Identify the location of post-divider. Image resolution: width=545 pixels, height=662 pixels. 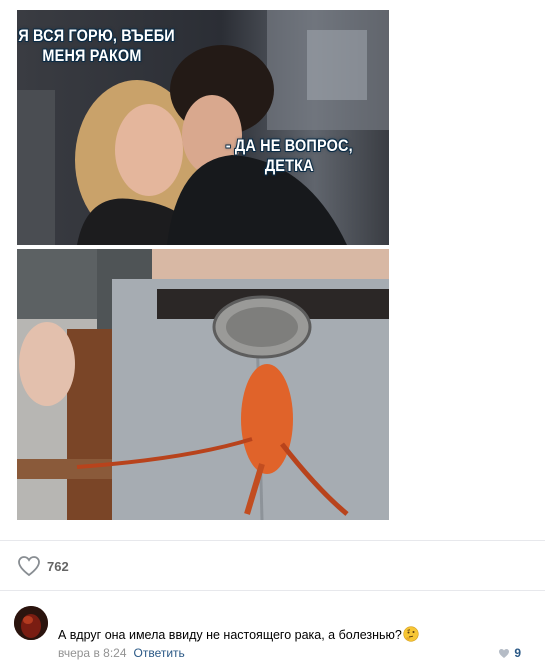
(272, 540).